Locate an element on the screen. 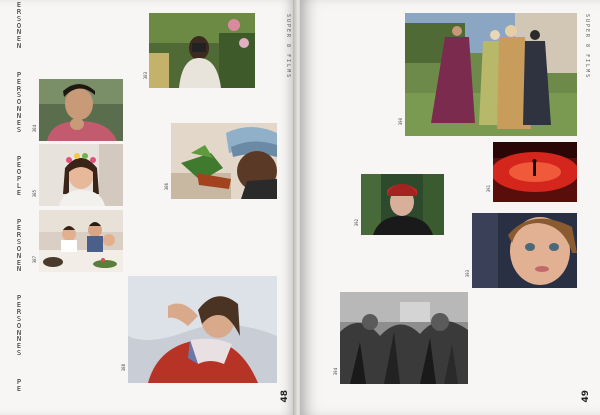 This screenshot has height=415, width=600. vertical-word: PERSONEN is located at coordinates (19, 246).